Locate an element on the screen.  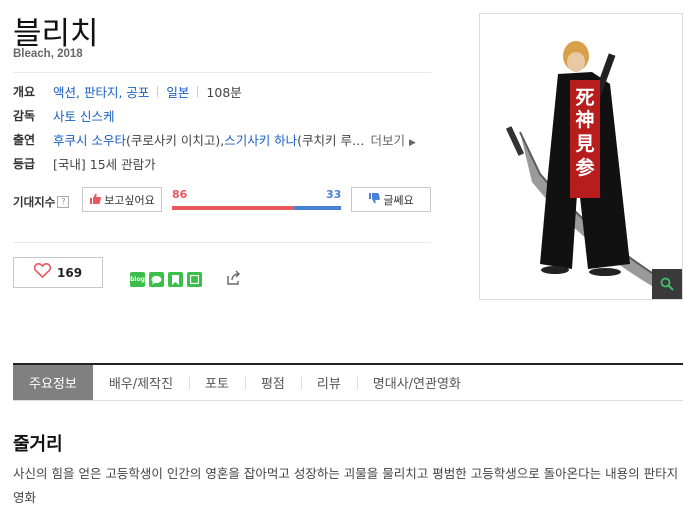
want-to-see-label: 보고싶어요 is located at coordinates (129, 200).